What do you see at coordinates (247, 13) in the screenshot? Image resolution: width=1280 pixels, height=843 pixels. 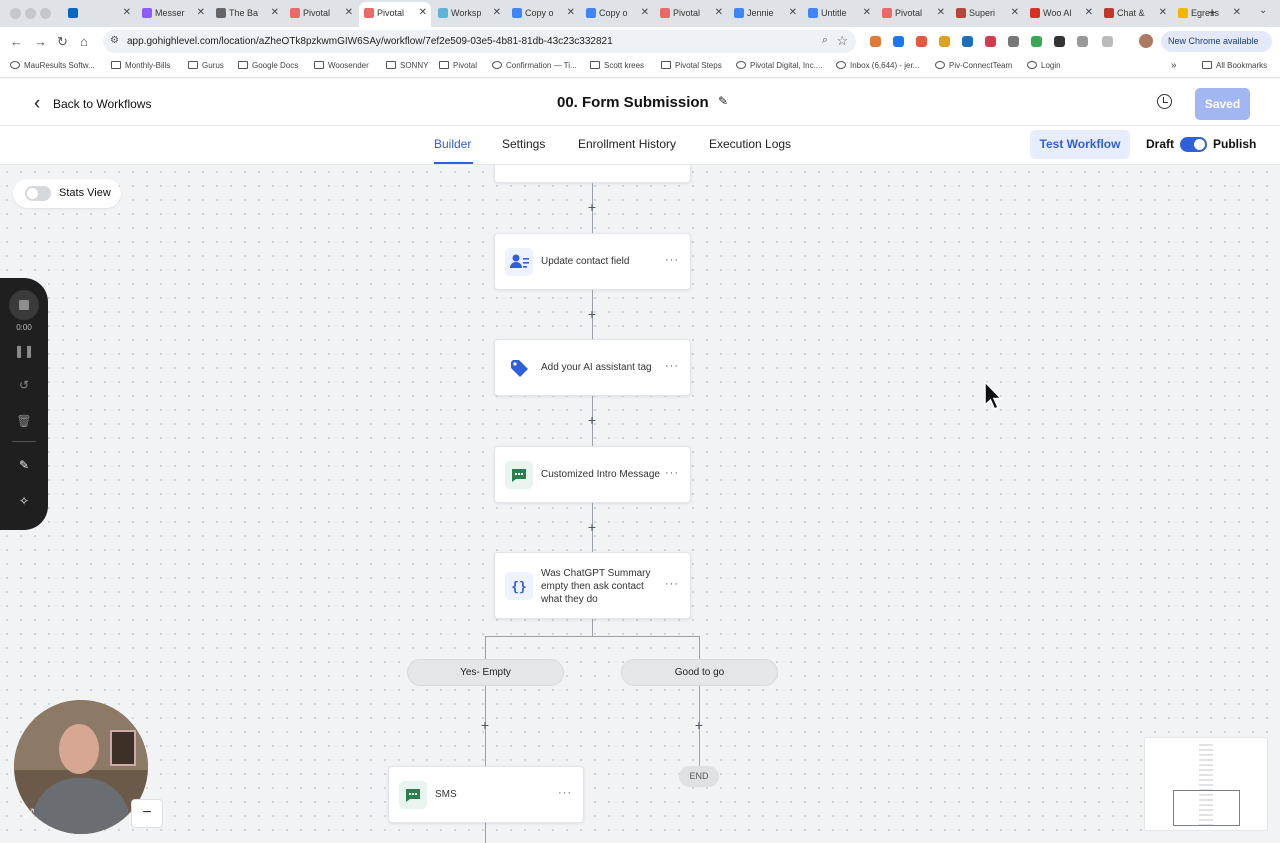 I see `browser-tab: The Ba ✕` at bounding box center [247, 13].